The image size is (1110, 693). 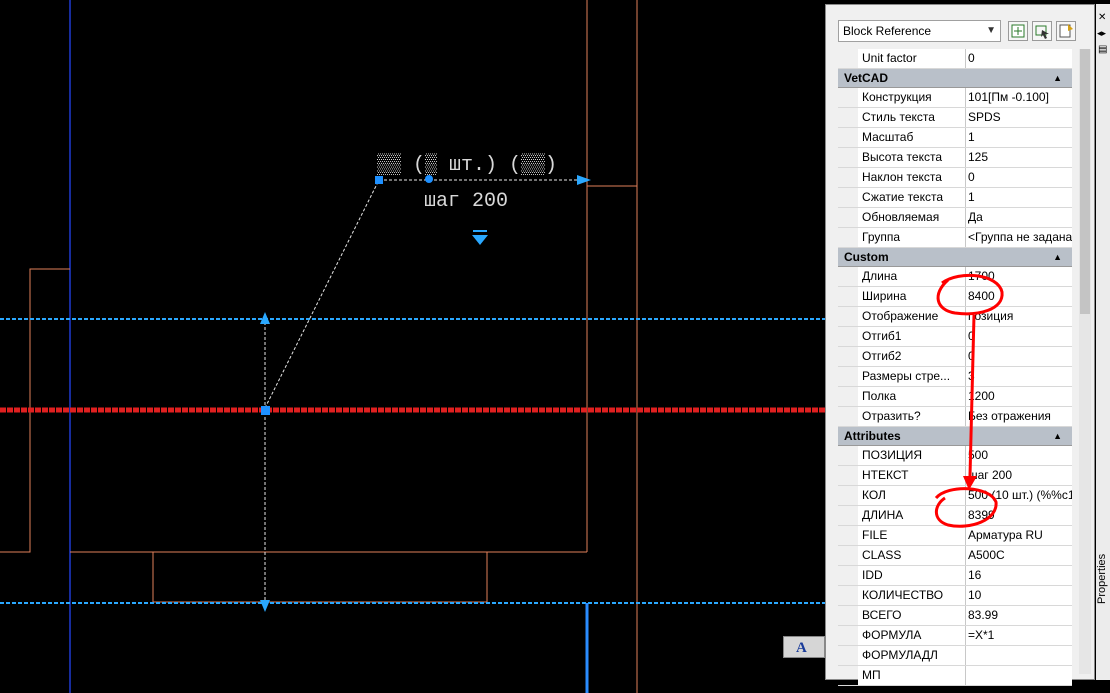 I want to click on property-value: Без отражения, so click(x=1019, y=416).